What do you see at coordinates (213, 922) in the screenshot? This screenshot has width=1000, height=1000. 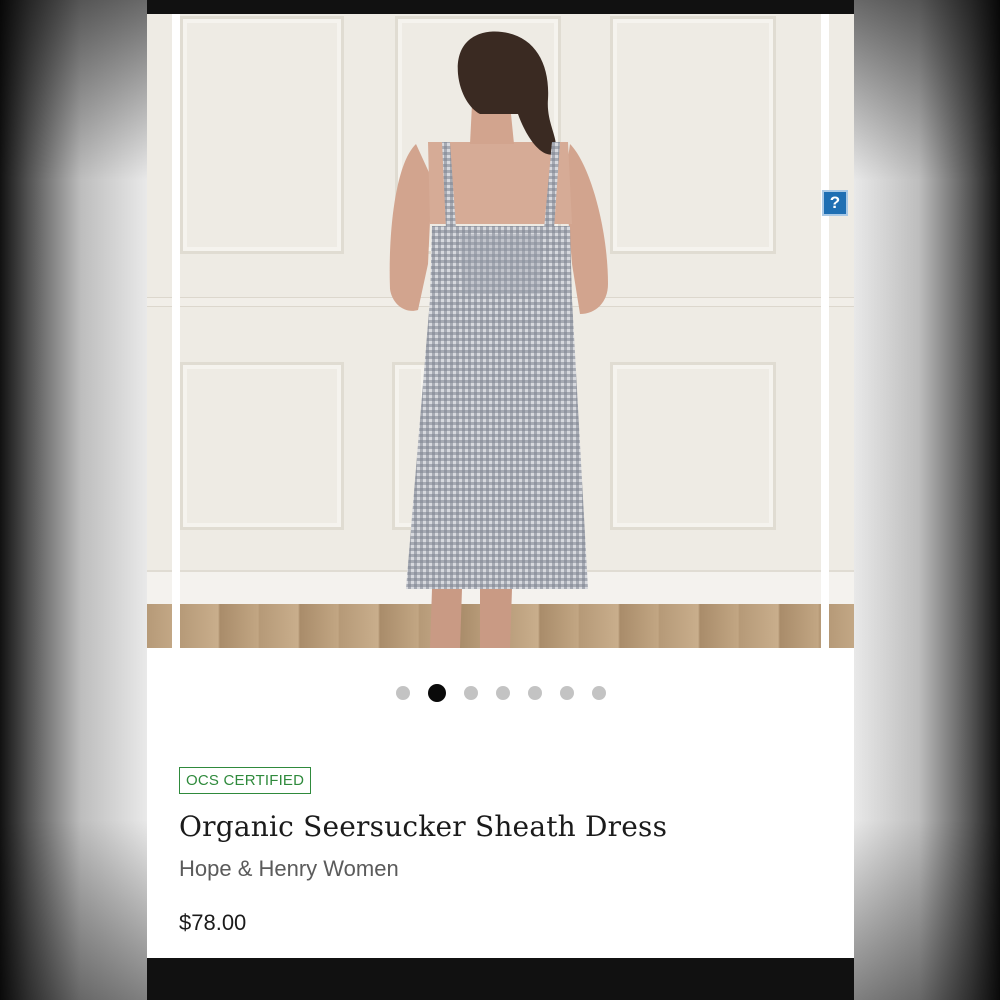 I see `product-price: $78.00` at bounding box center [213, 922].